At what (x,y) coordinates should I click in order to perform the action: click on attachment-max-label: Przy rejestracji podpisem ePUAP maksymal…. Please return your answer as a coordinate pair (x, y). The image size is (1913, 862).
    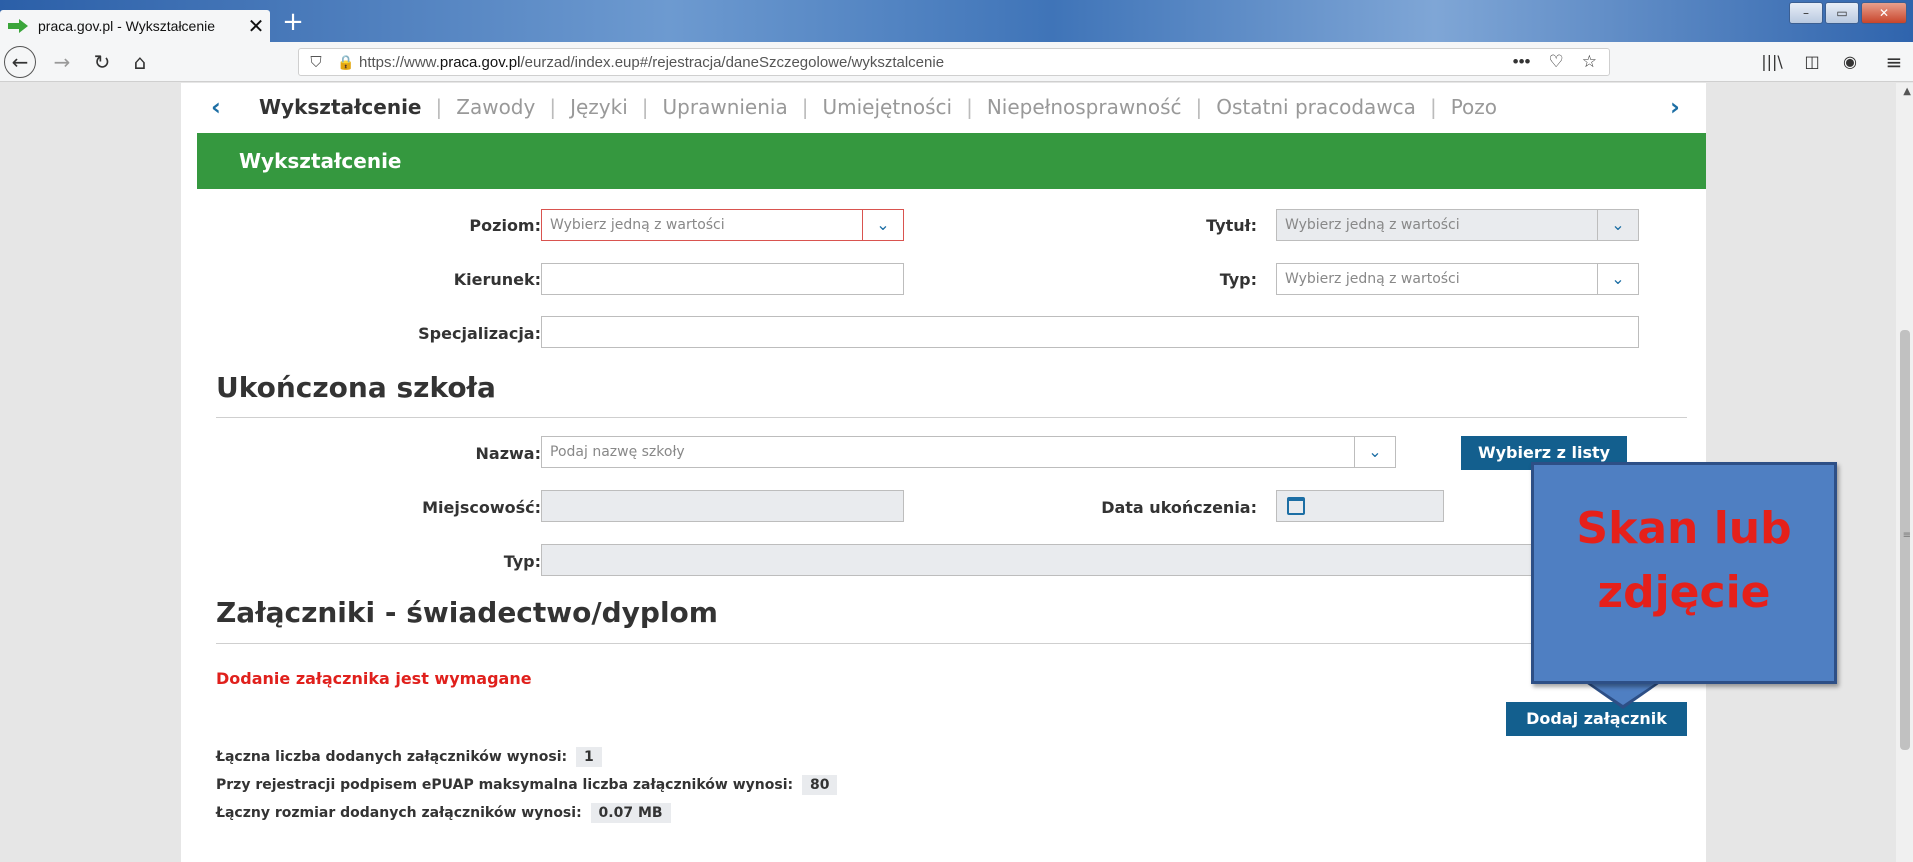
    Looking at the image, I should click on (505, 785).